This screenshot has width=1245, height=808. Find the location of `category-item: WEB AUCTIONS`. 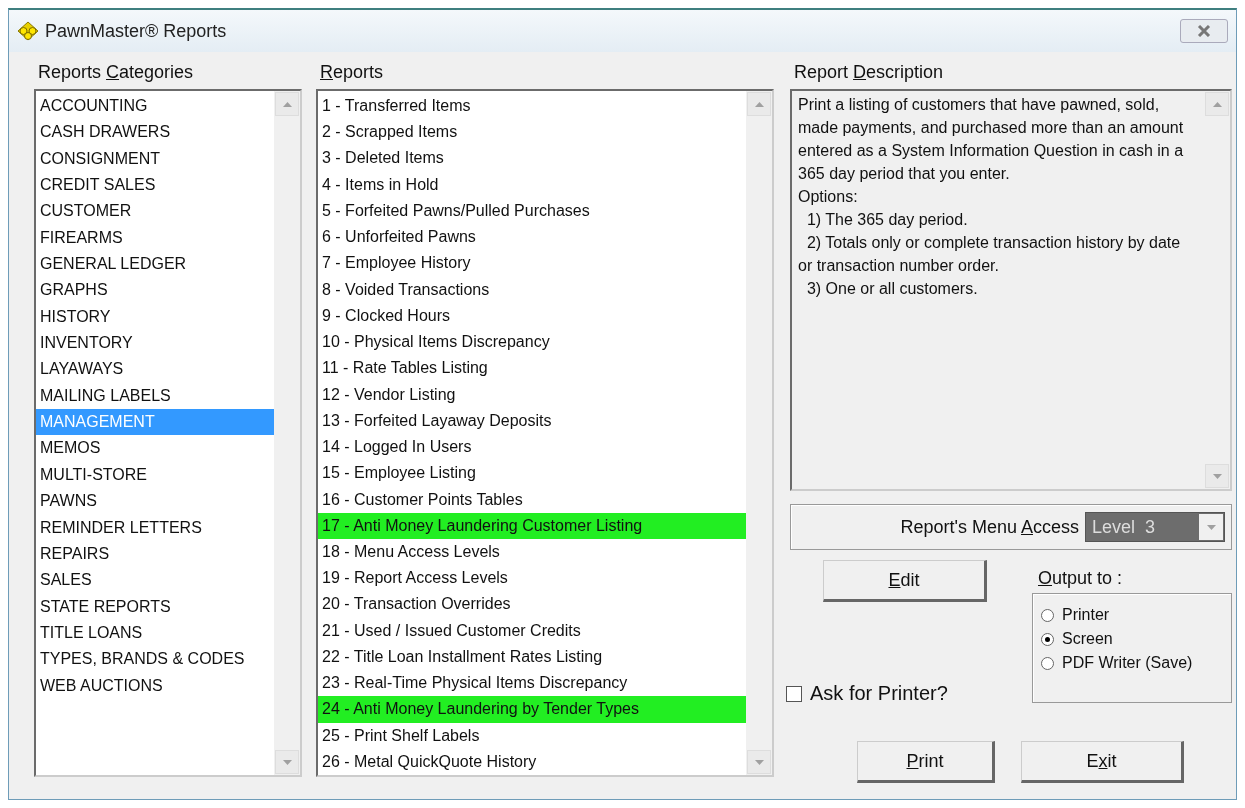

category-item: WEB AUCTIONS is located at coordinates (155, 685).